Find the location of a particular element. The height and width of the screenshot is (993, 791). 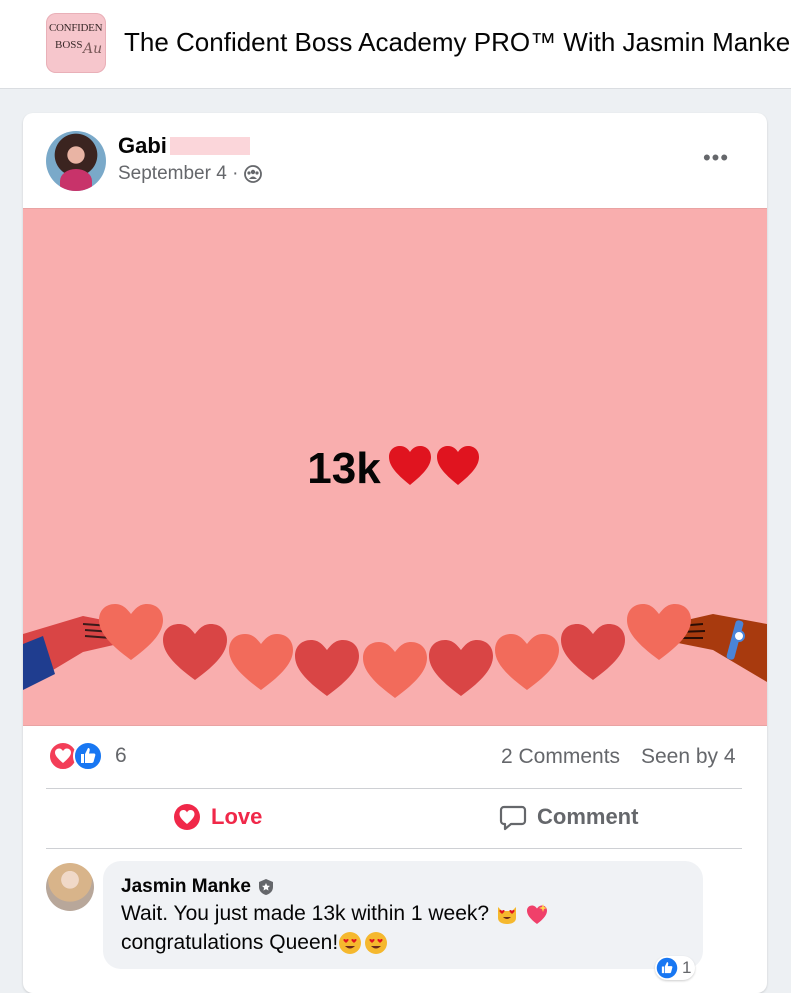

group-icon is located at coordinates (253, 174).